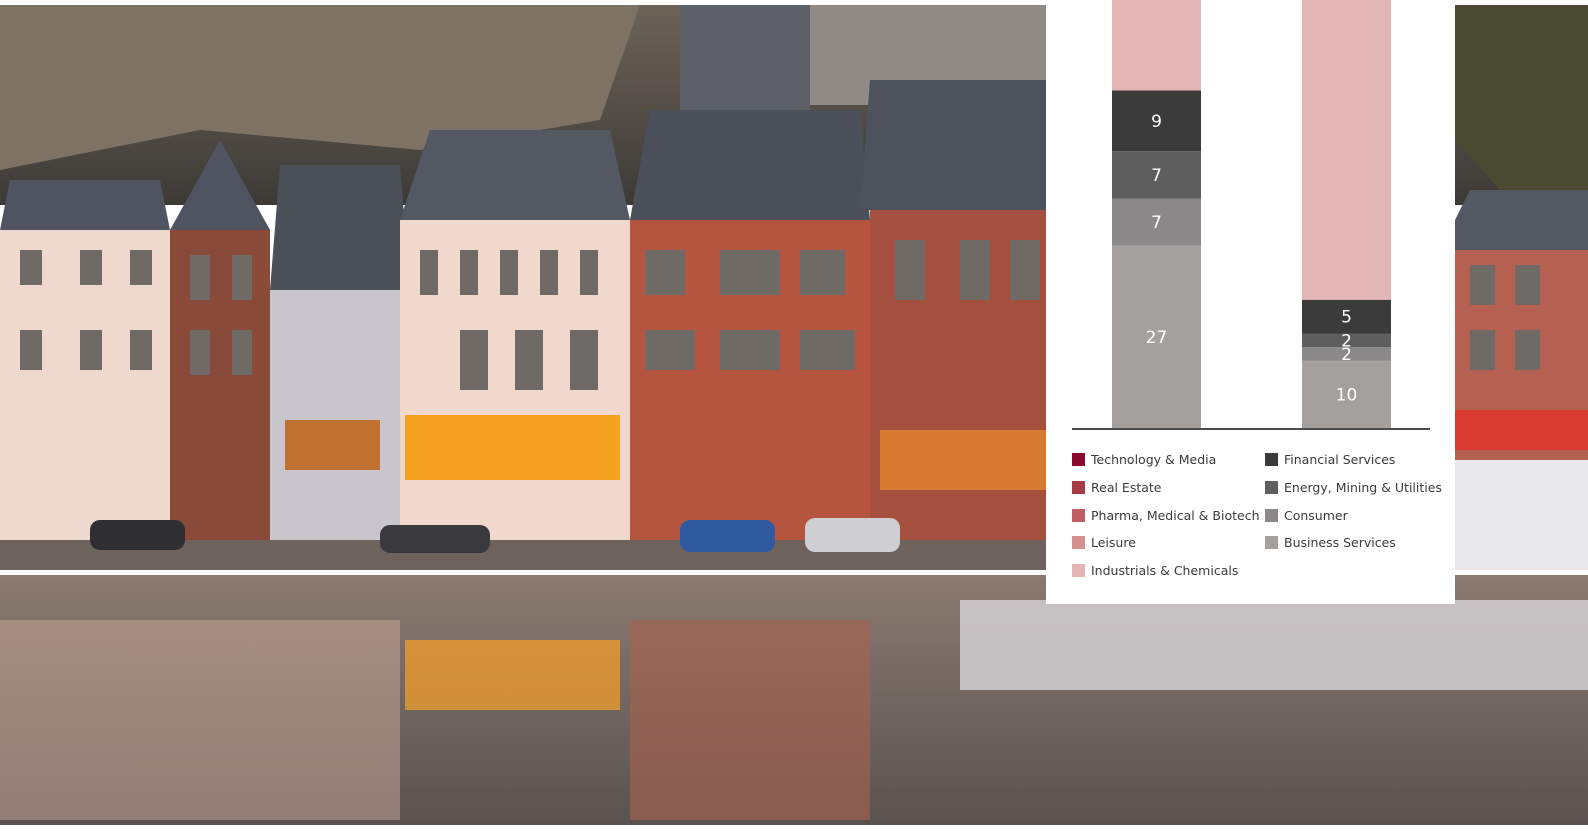 This screenshot has height=837, width=1588. I want to click on legend-label: Consumer, so click(1316, 515).